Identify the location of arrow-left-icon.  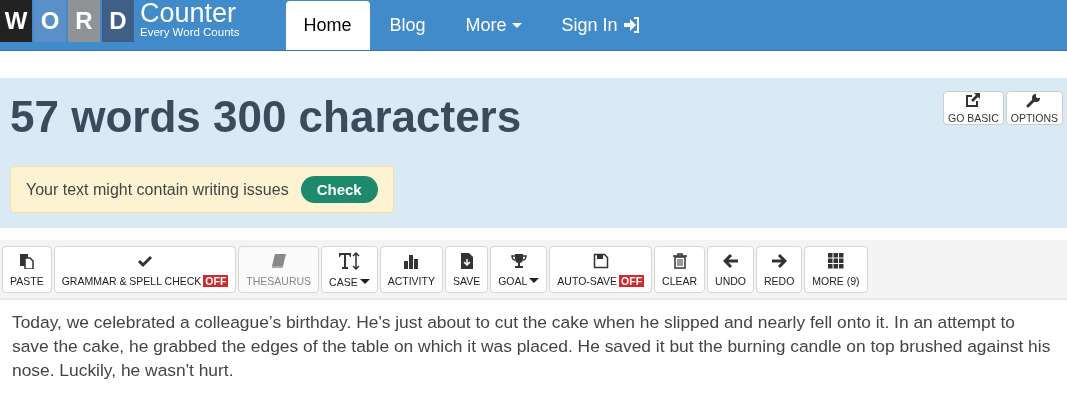
(730, 260).